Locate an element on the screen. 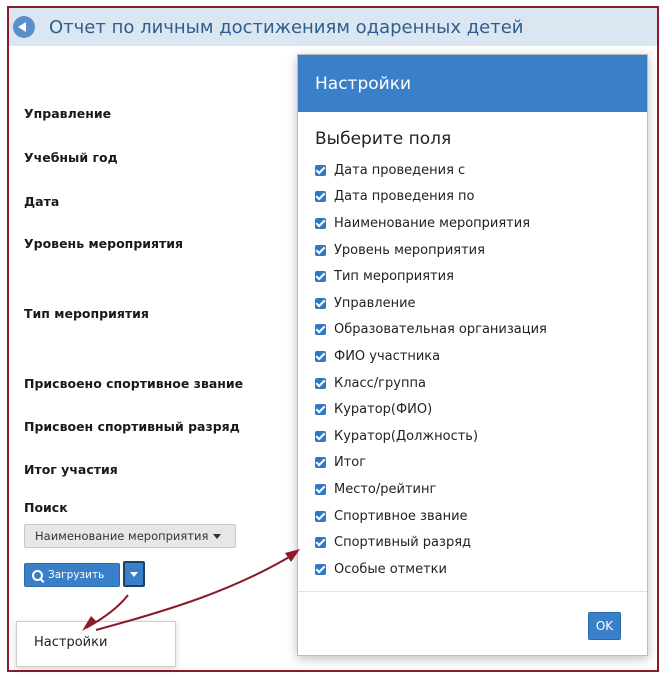 Image resolution: width=664 pixels, height=679 pixels. menu-item-settings: Настройки is located at coordinates (70, 642).